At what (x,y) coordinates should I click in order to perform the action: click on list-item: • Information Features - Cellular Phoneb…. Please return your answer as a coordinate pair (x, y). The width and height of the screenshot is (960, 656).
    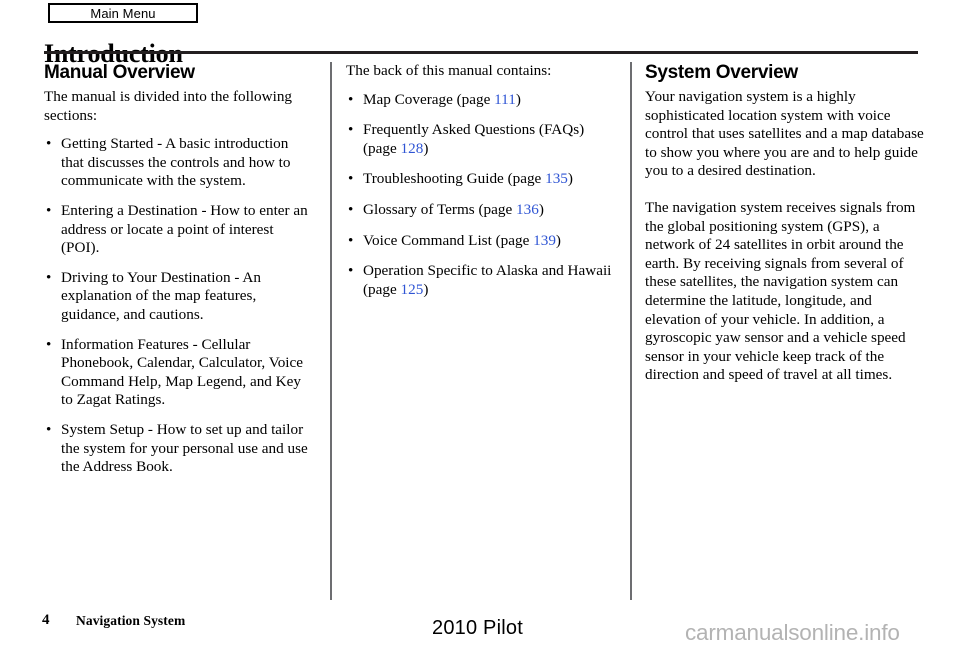
    Looking at the image, I should click on (178, 373).